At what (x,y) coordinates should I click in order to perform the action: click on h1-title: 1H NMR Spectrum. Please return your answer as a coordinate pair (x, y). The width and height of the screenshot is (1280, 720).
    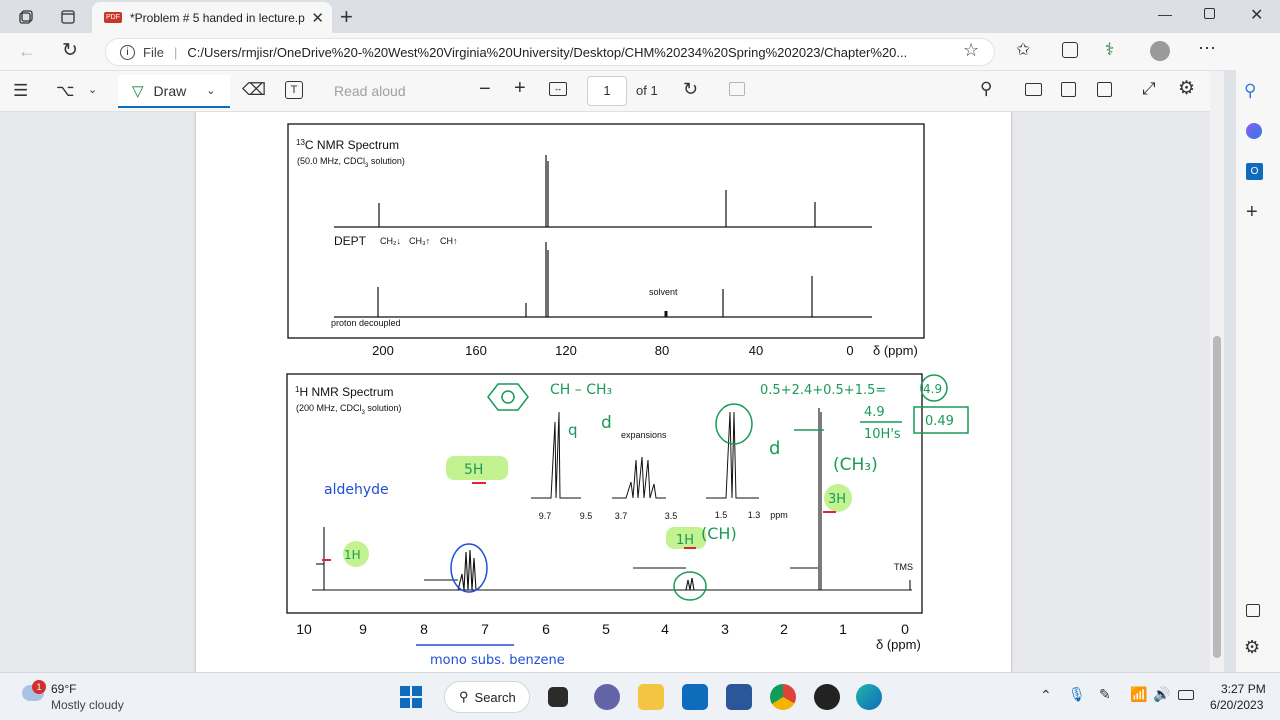
    Looking at the image, I should click on (344, 392).